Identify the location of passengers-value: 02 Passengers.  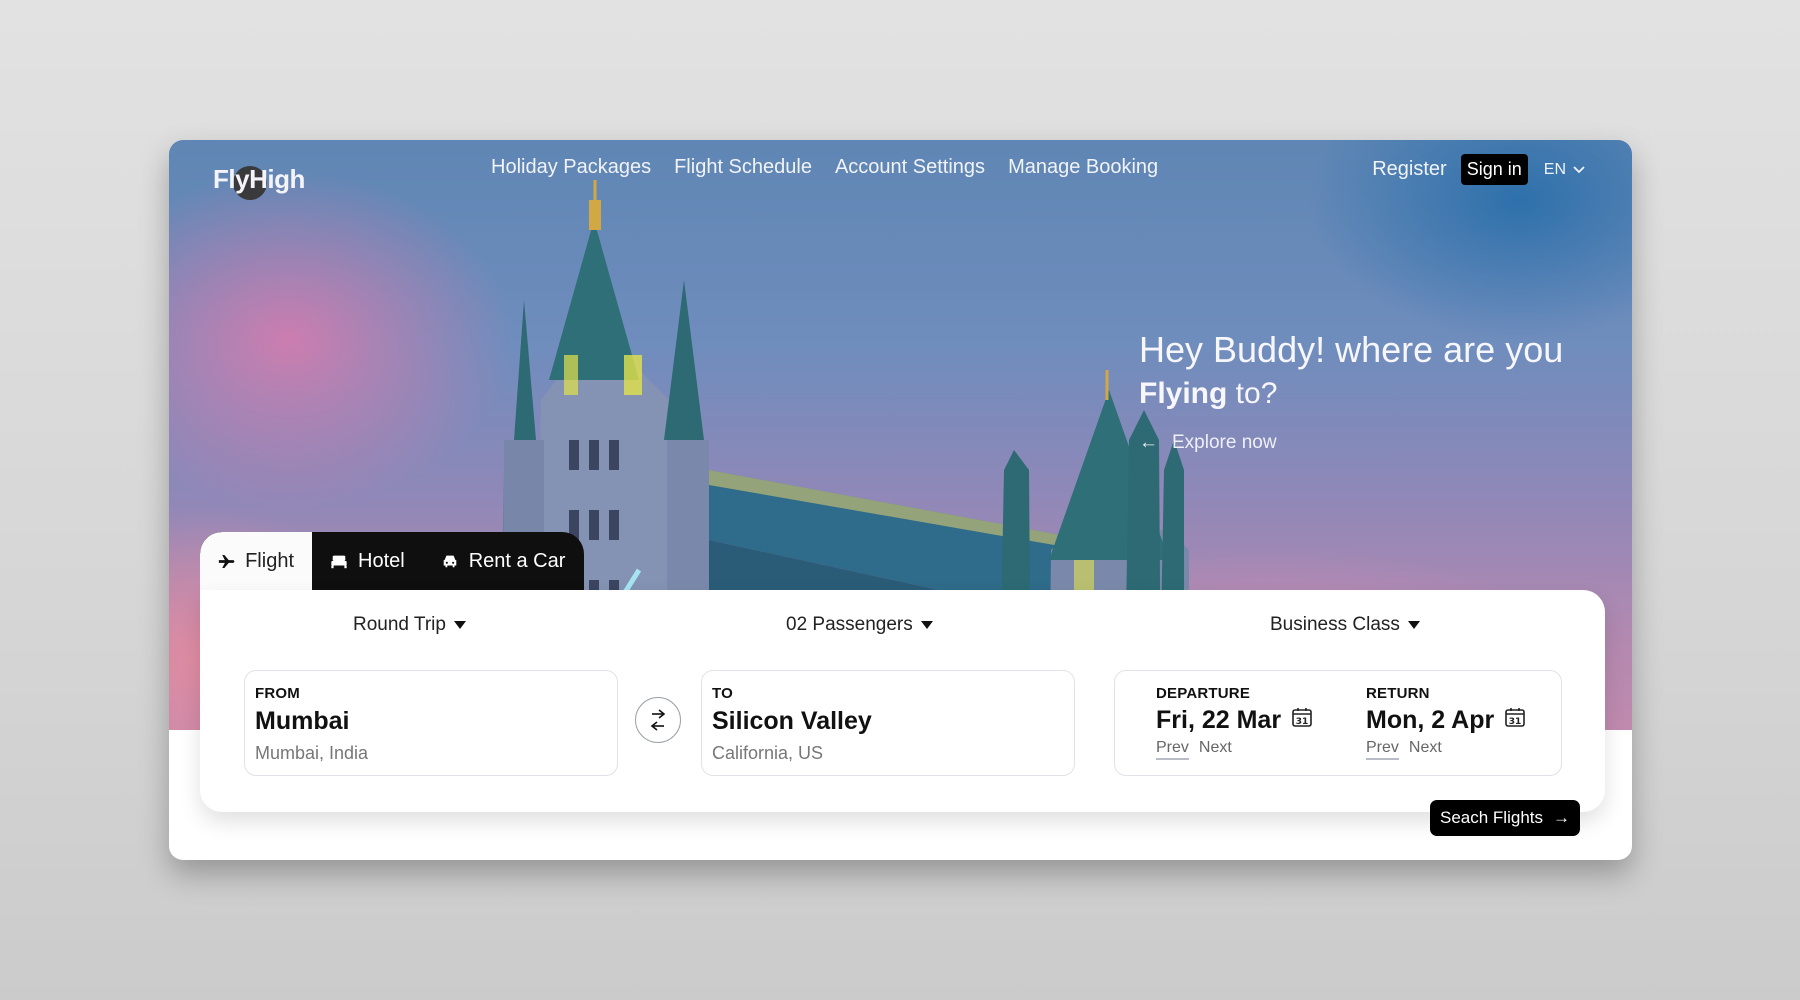
(849, 624).